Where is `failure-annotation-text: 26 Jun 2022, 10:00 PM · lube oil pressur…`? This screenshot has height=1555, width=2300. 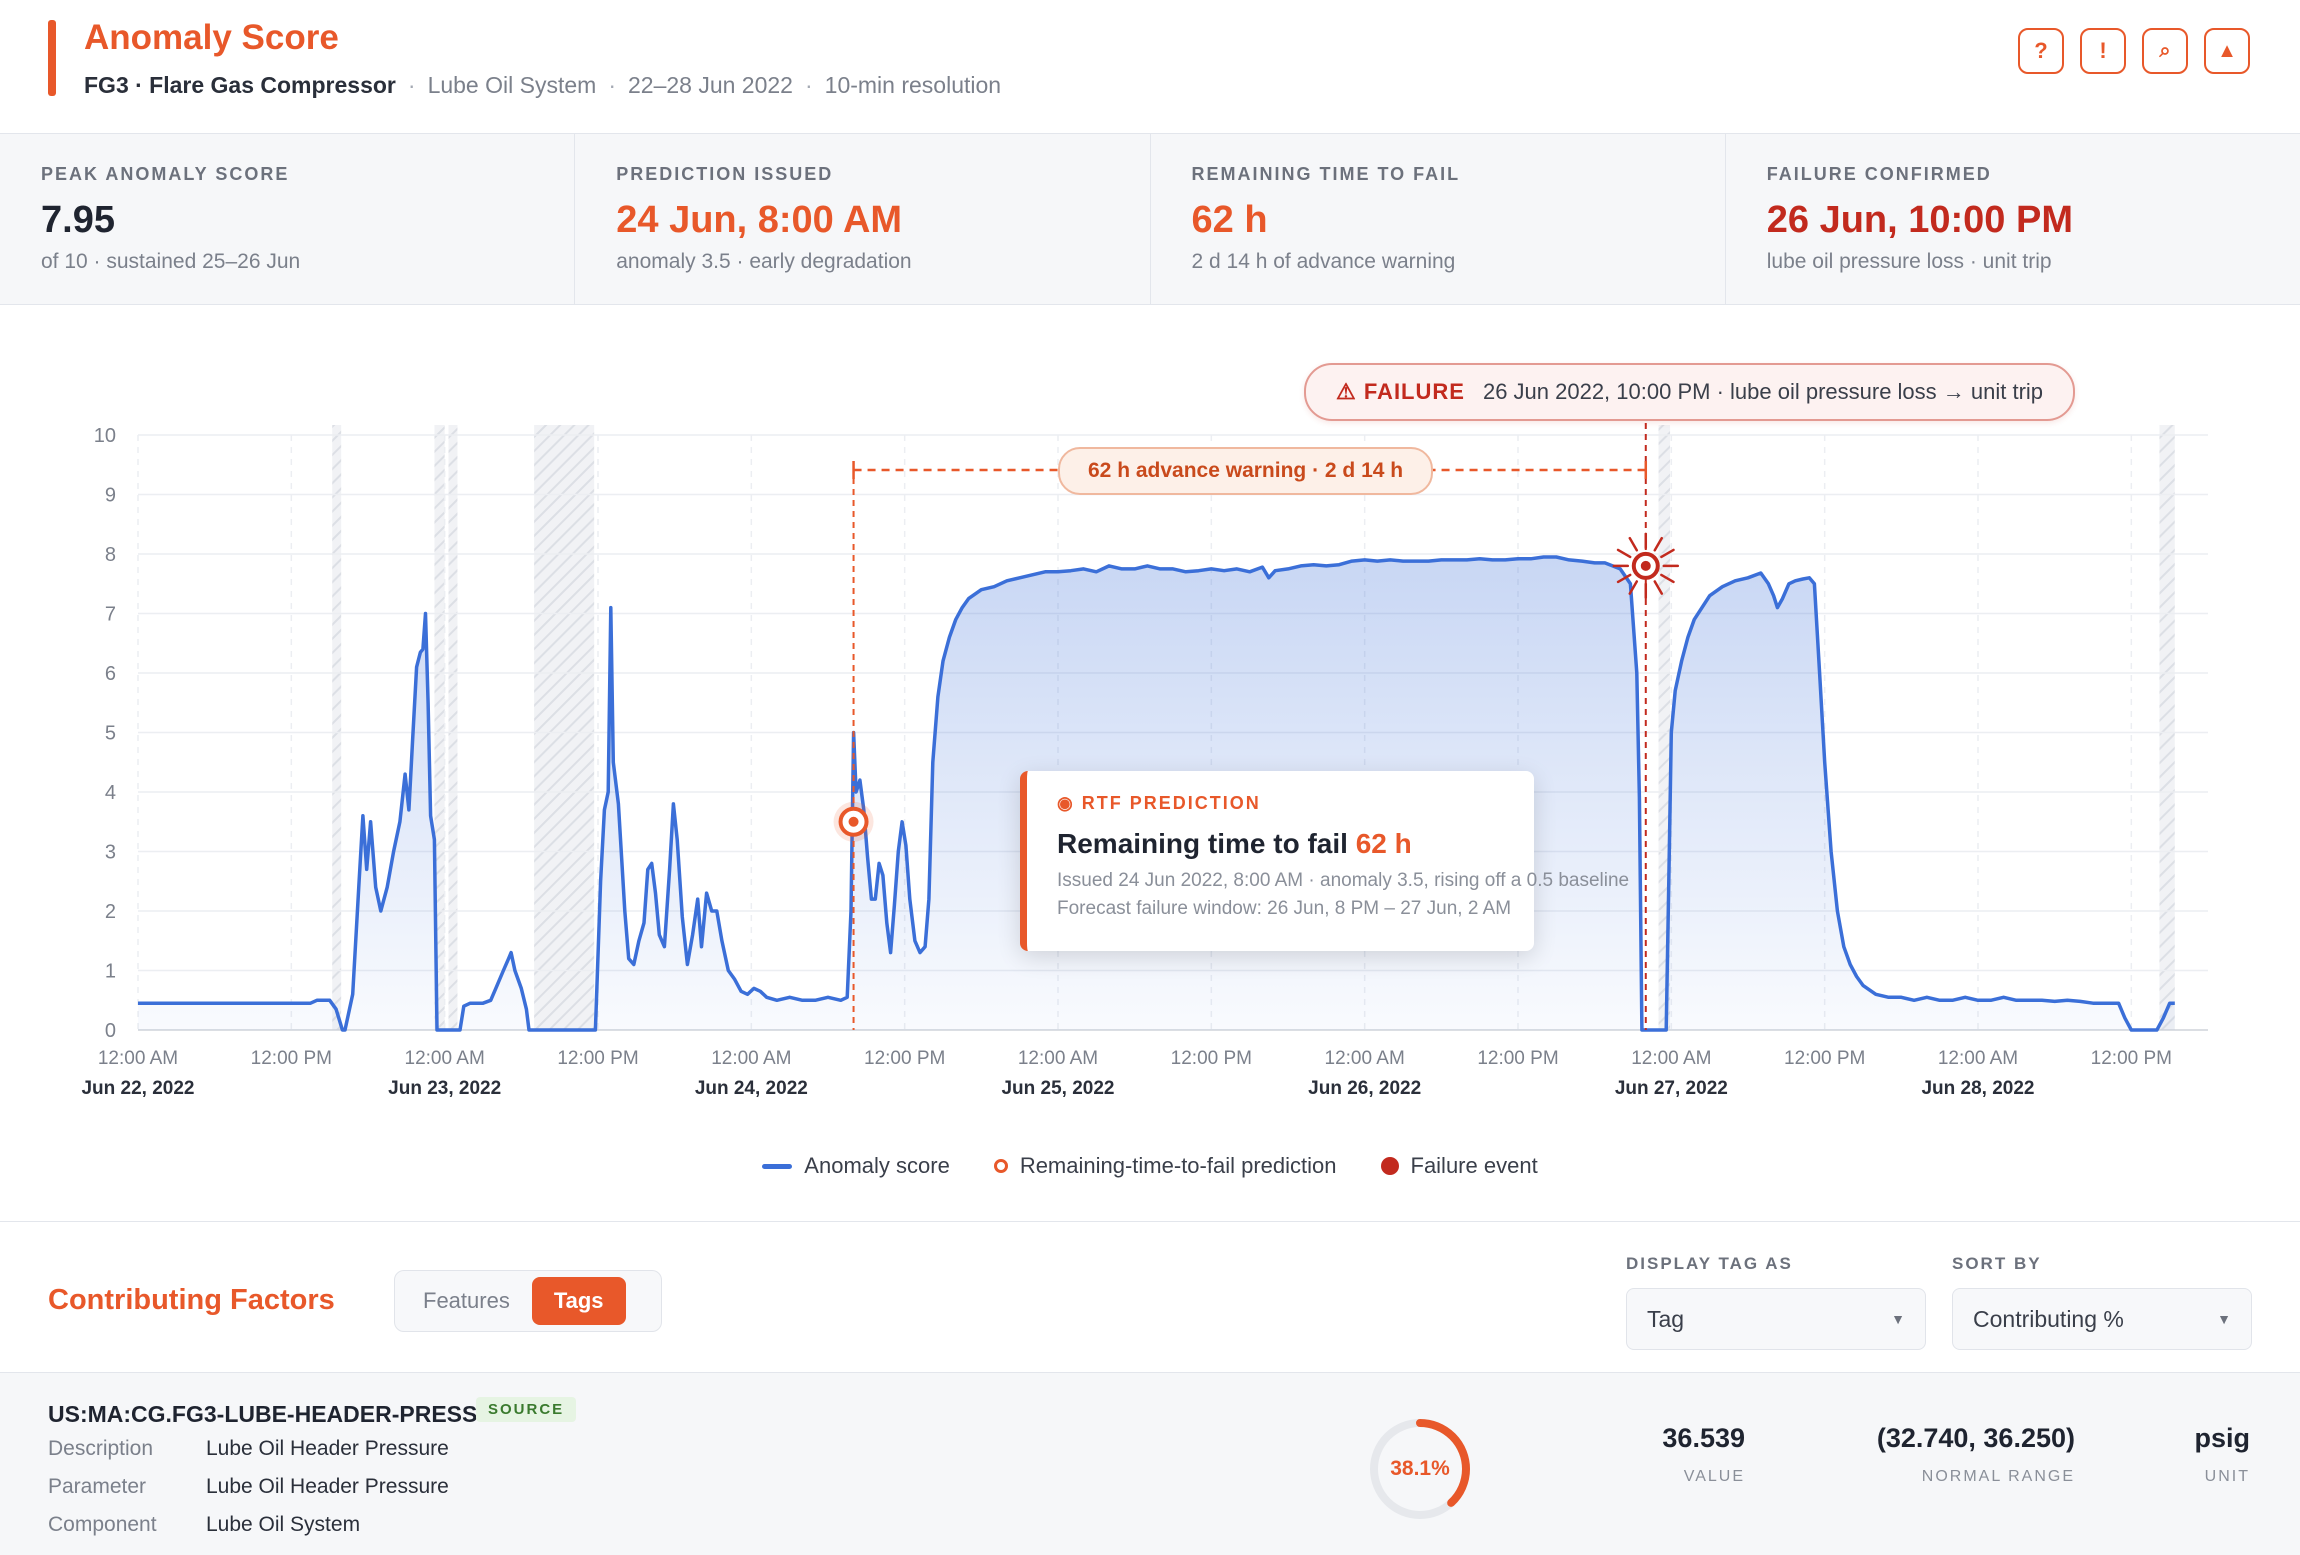
failure-annotation-text: 26 Jun 2022, 10:00 PM · lube oil pressur… is located at coordinates (1763, 391).